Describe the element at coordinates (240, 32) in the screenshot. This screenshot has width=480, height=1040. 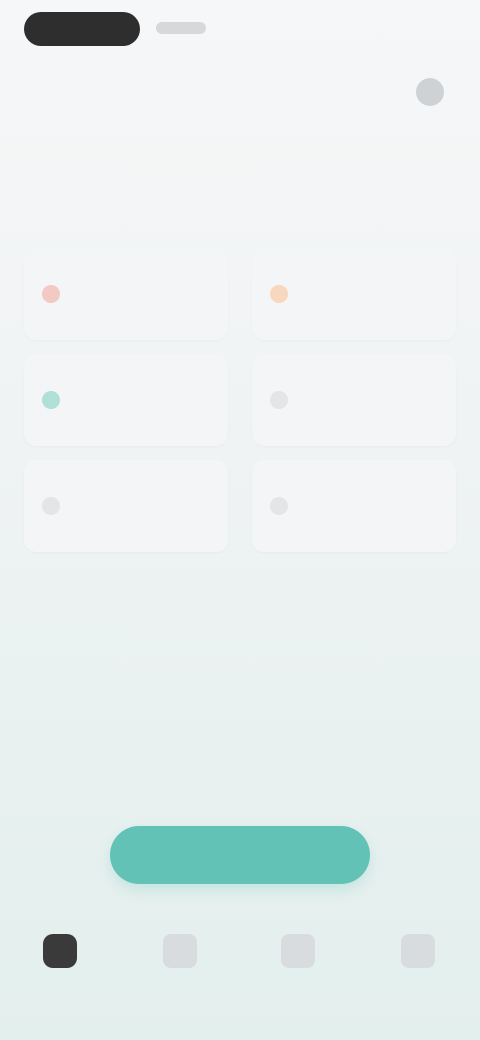
I see `status-bar` at that location.